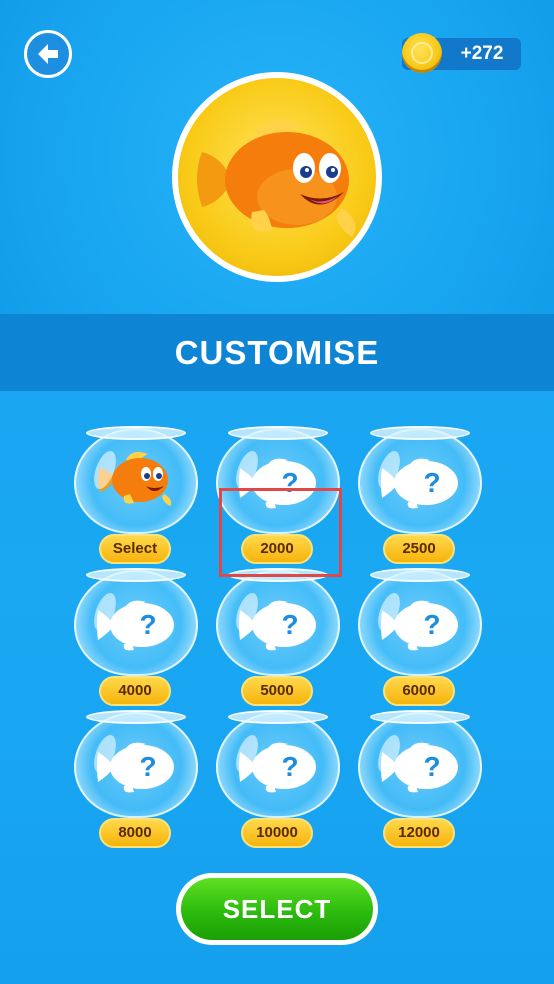 The width and height of the screenshot is (554, 984). I want to click on fish-item-3: ? 2500, so click(420, 501).